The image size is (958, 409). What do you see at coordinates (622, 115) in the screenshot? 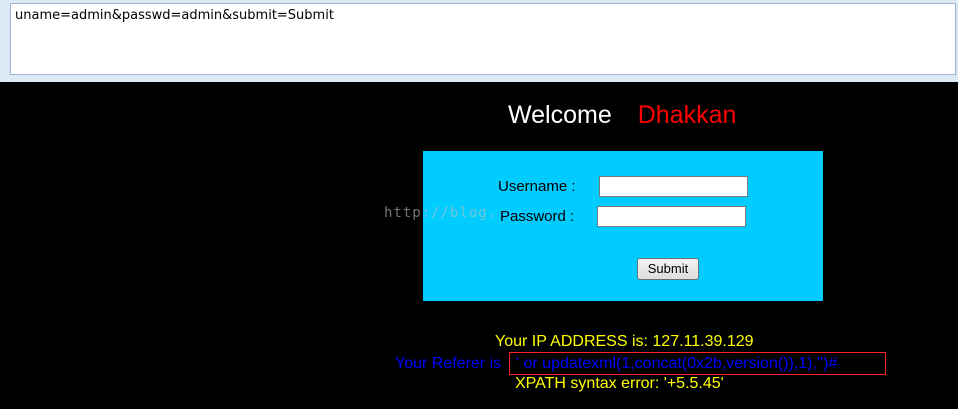
I see `welcome-heading: Welcome Dhakkan` at bounding box center [622, 115].